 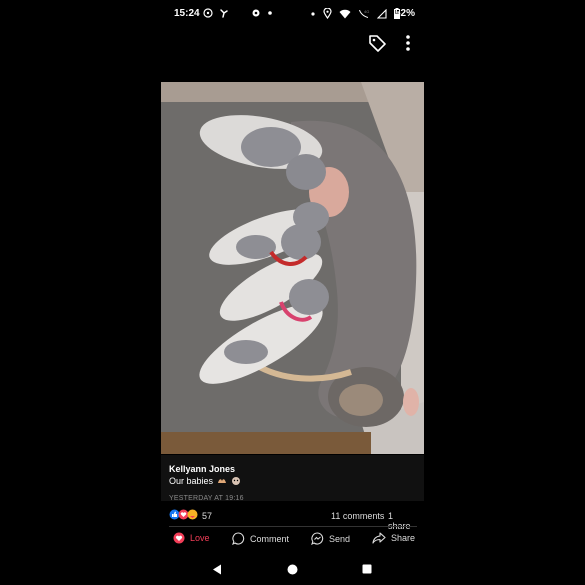 I want to click on top-actions, so click(x=292, y=44).